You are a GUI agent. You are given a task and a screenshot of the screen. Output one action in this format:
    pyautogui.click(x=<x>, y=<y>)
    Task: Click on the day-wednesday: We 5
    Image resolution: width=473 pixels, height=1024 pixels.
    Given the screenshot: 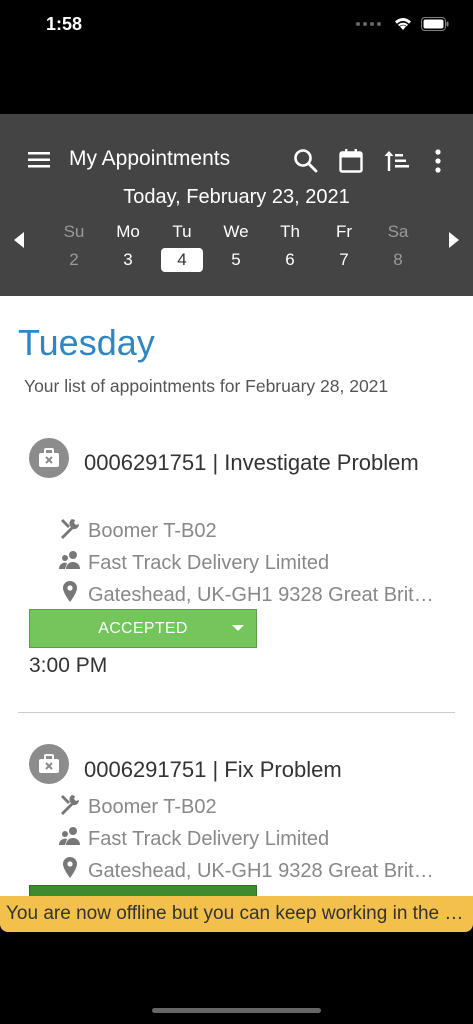 What is the action you would take?
    pyautogui.click(x=236, y=247)
    